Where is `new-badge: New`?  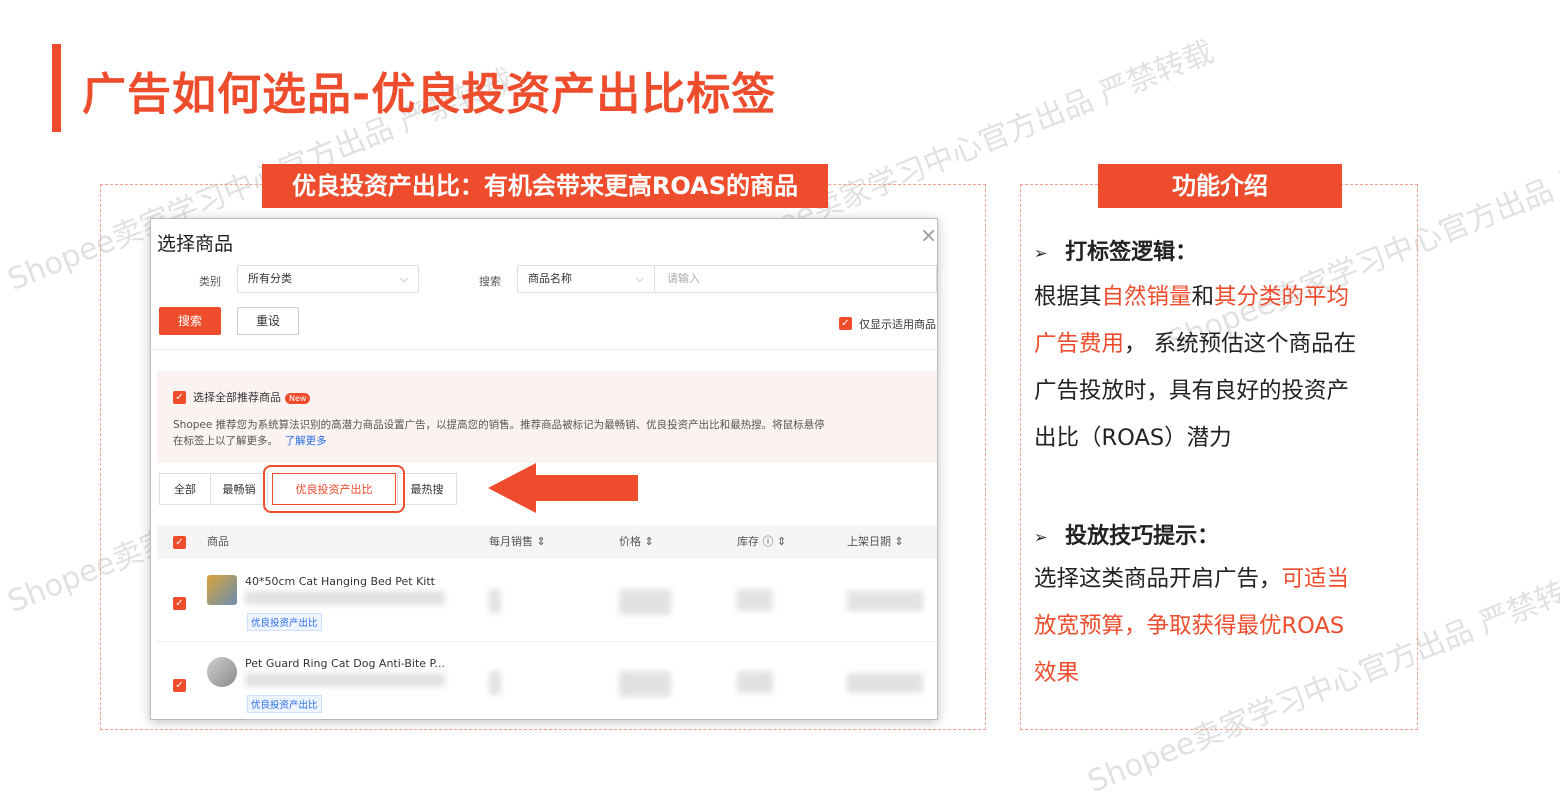 new-badge: New is located at coordinates (298, 398).